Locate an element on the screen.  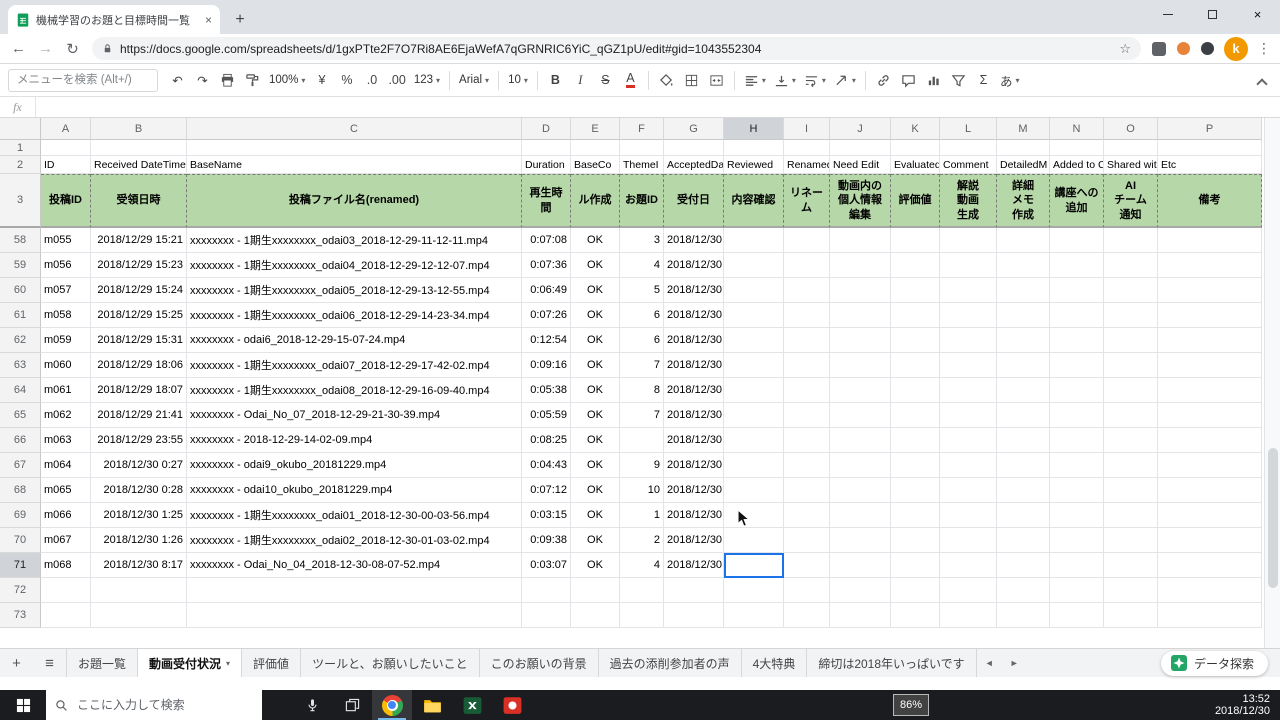
cell-N73 is located at coordinates (1077, 615).